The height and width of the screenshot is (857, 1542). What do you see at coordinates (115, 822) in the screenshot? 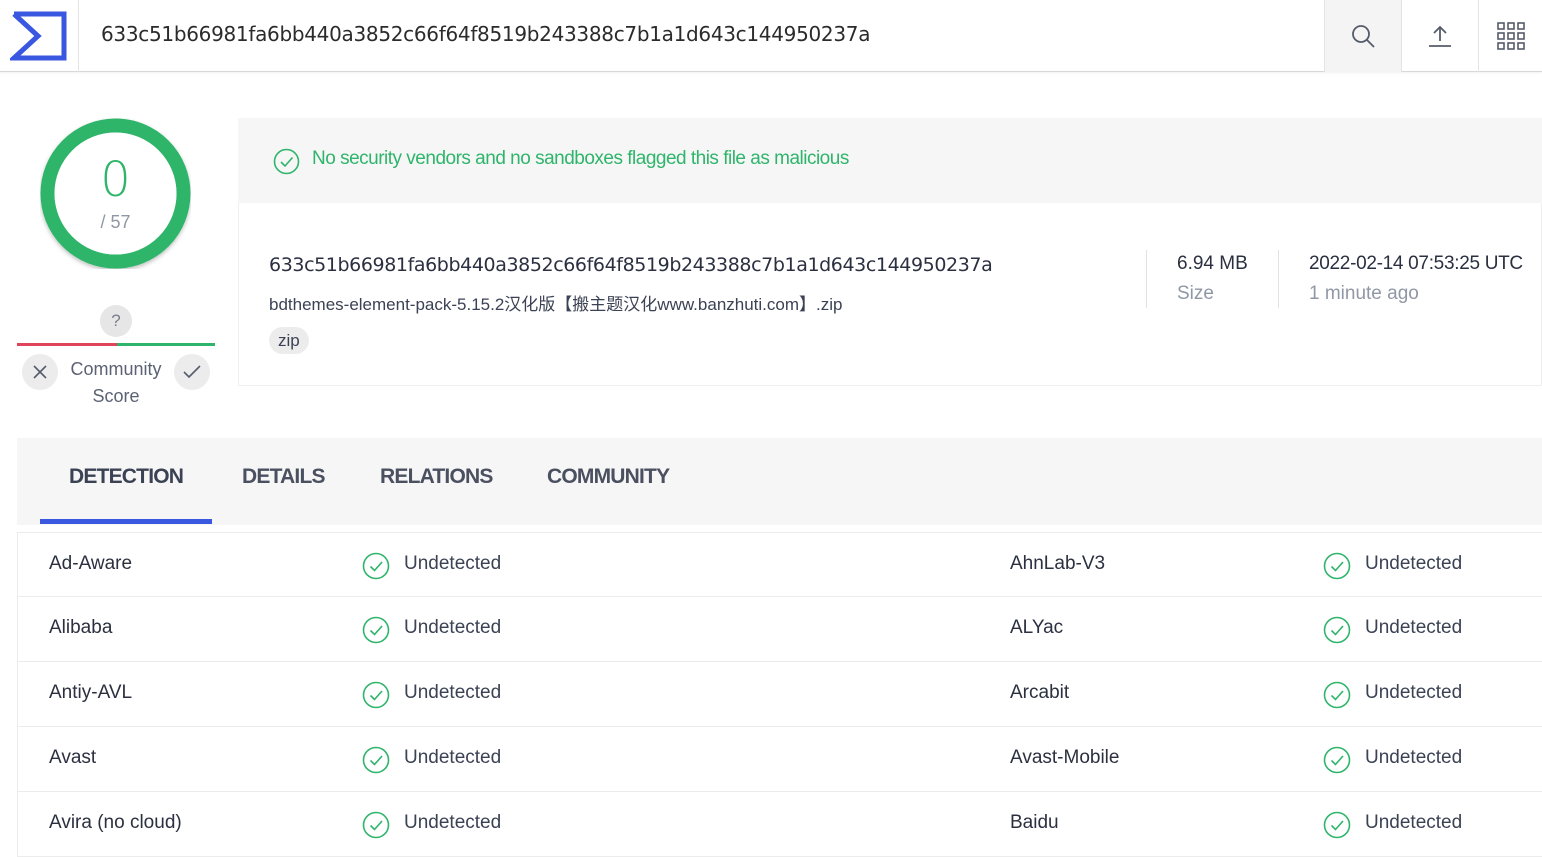
I see `vendor-name: Avira (no cloud)` at bounding box center [115, 822].